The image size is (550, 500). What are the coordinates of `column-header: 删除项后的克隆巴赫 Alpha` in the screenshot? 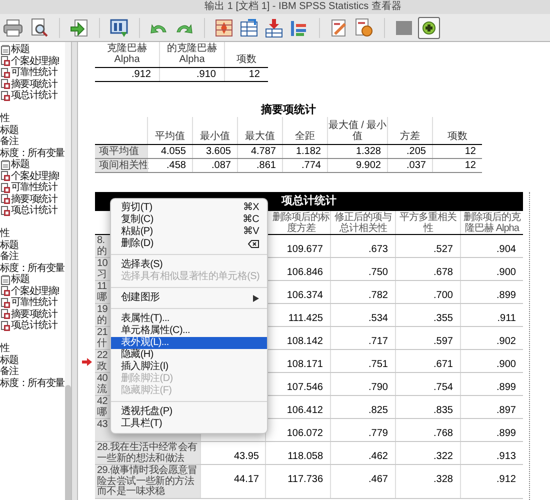 It's located at (492, 223).